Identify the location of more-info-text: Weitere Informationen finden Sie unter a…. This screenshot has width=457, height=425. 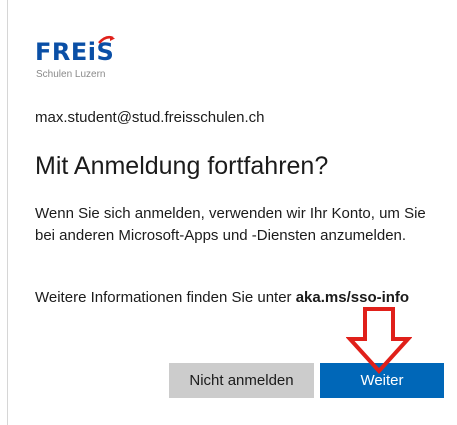
(240, 298).